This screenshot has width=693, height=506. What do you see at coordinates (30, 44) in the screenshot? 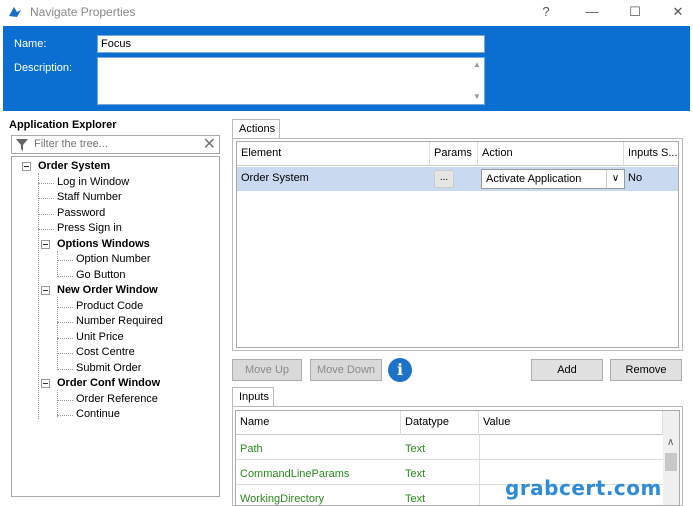
I see `name-label: Name:` at bounding box center [30, 44].